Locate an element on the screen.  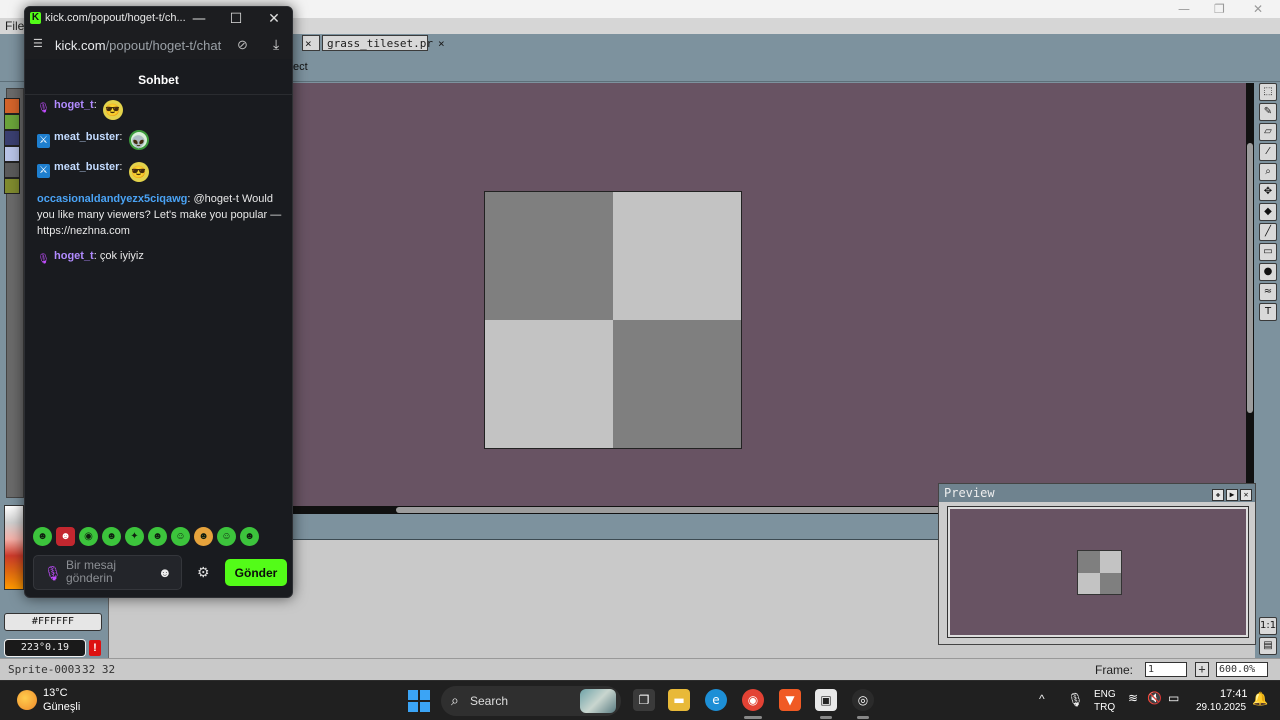
fill-tool-icon: ◆ is located at coordinates (1268, 212).